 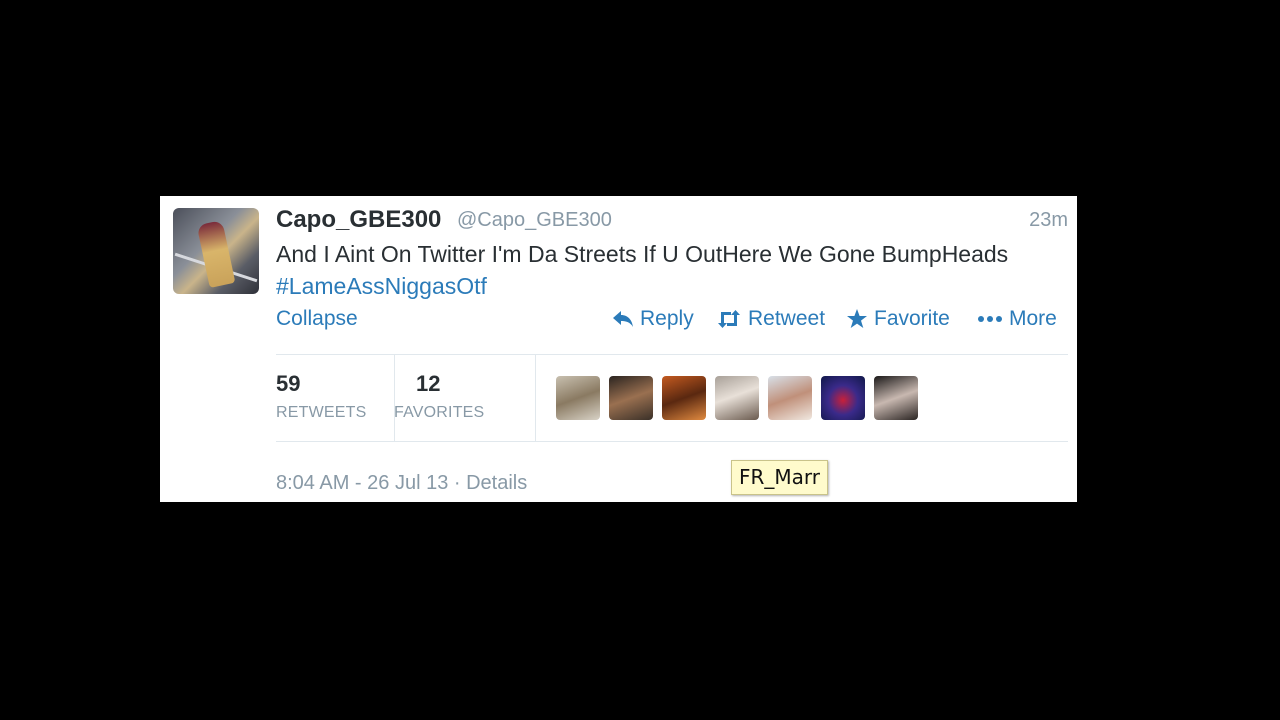 I want to click on tweet-timestamp: 23m, so click(x=1048, y=220).